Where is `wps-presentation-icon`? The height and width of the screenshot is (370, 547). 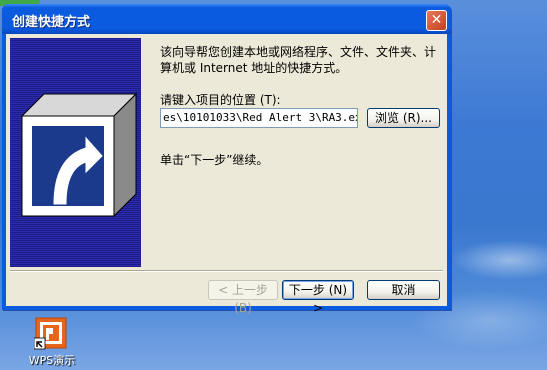 wps-presentation-icon is located at coordinates (50, 333).